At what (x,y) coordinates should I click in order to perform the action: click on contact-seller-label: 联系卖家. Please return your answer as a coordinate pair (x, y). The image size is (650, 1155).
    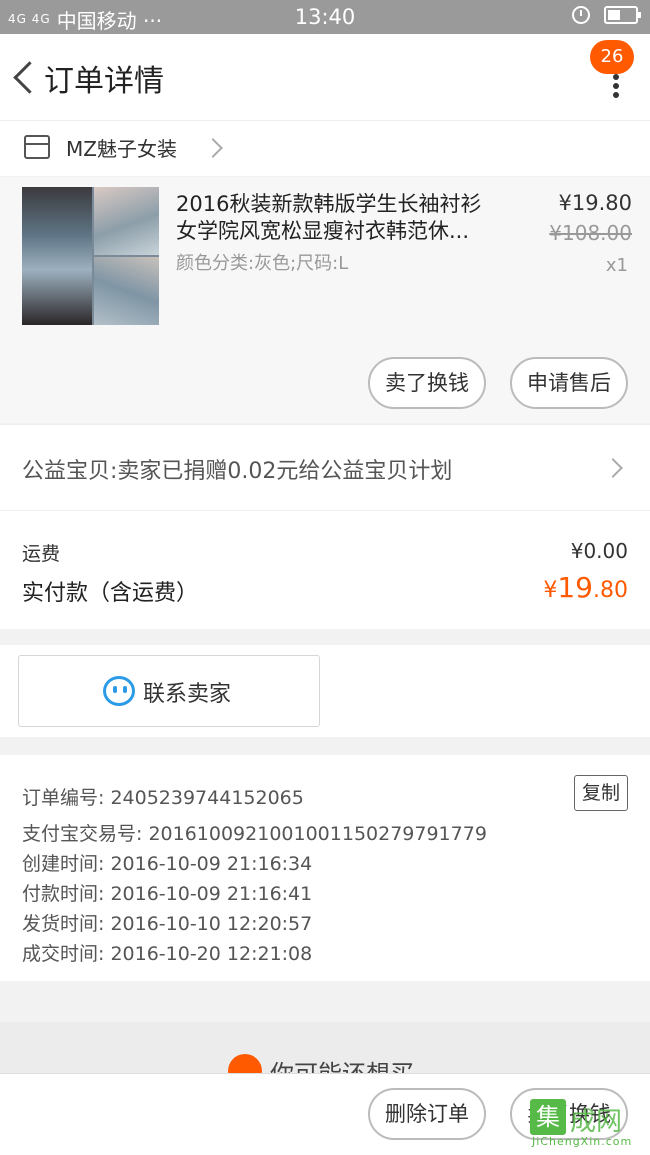
    Looking at the image, I should click on (187, 694).